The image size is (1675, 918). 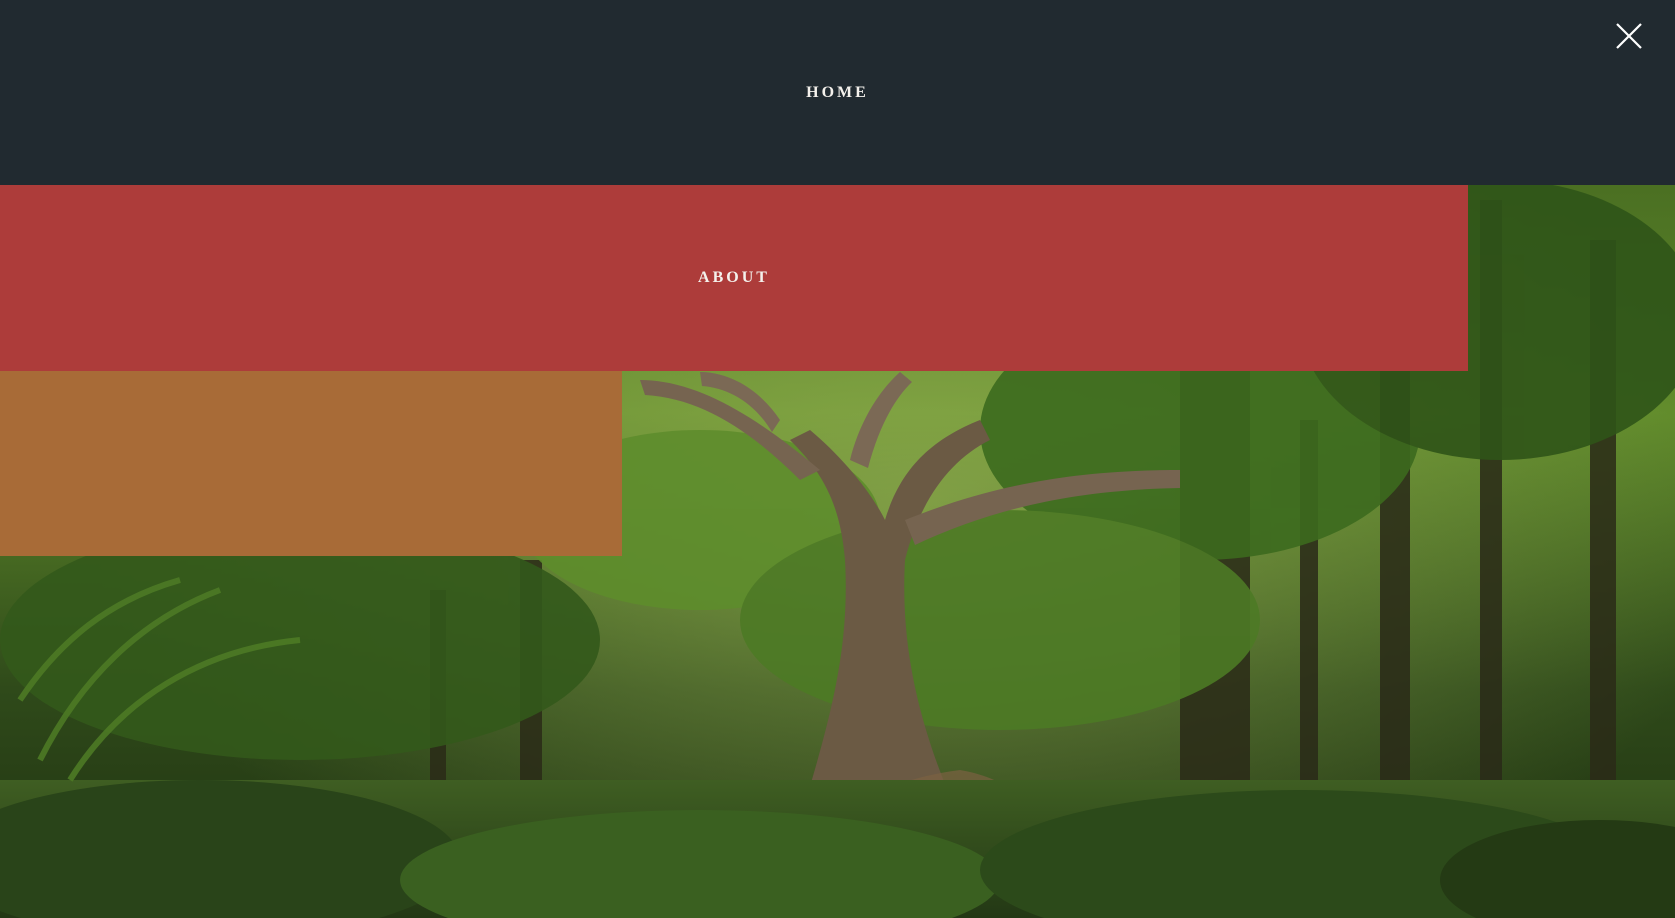 I want to click on close-icon, so click(x=1629, y=36).